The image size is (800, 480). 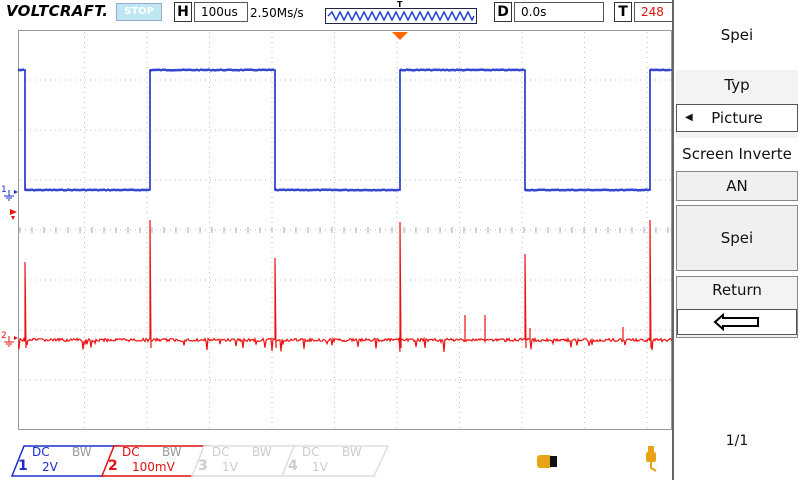 What do you see at coordinates (172, 452) in the screenshot?
I see `channel-2-bw: BW` at bounding box center [172, 452].